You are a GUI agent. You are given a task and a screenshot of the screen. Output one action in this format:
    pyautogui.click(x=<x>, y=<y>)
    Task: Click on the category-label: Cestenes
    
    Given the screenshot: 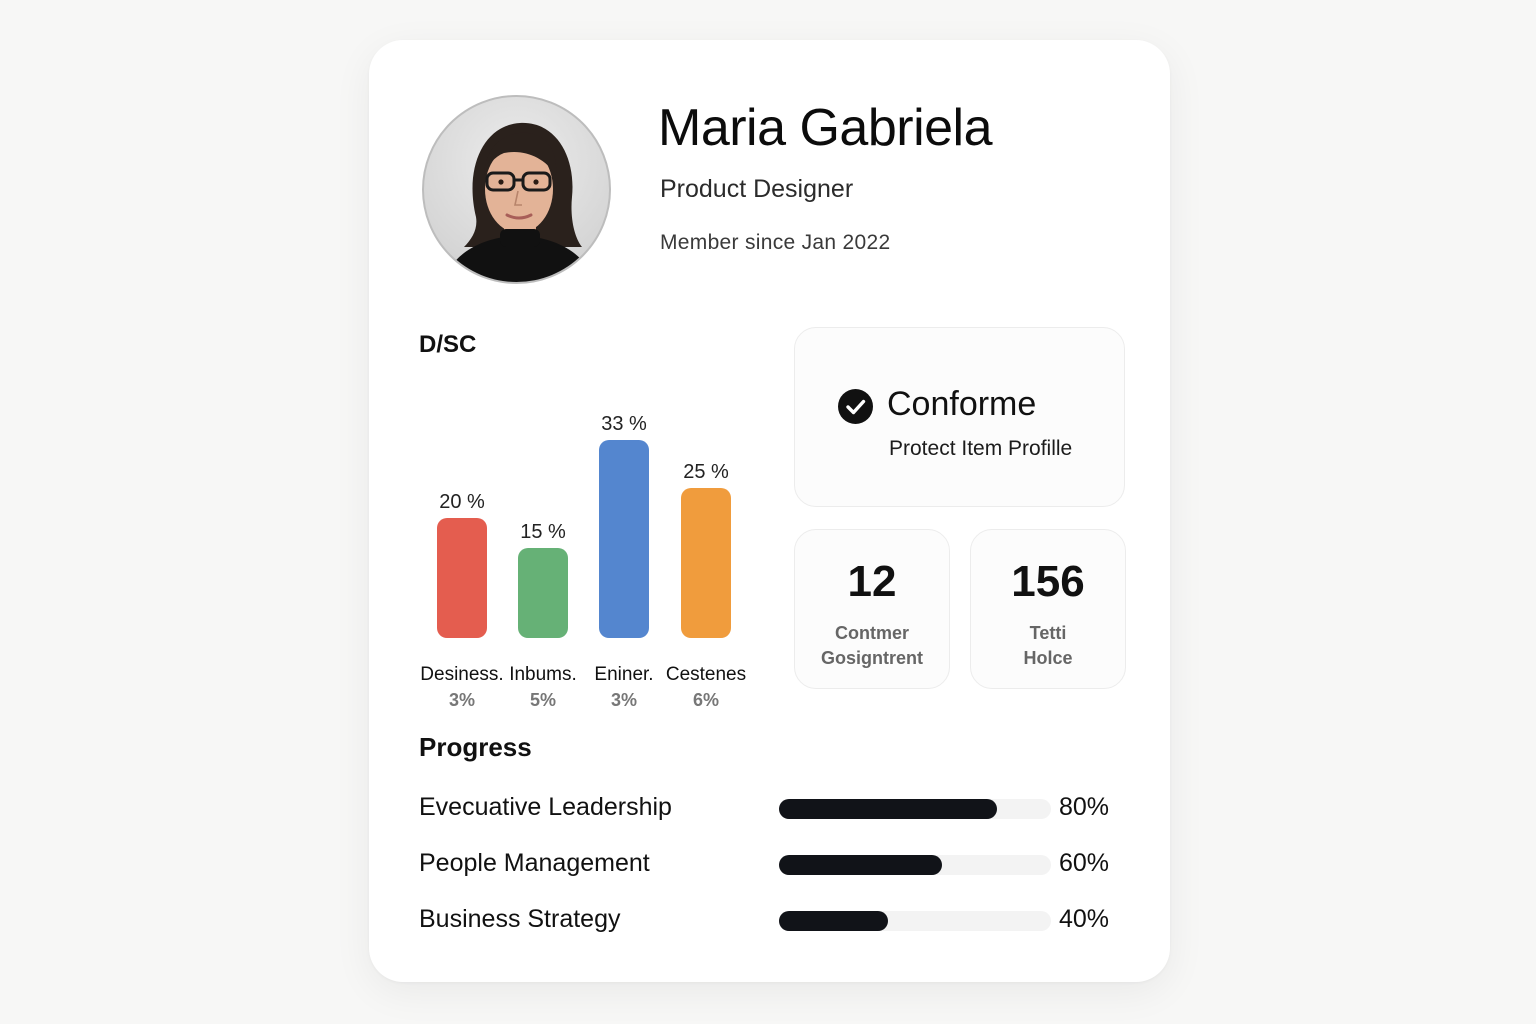 What is the action you would take?
    pyautogui.click(x=706, y=674)
    